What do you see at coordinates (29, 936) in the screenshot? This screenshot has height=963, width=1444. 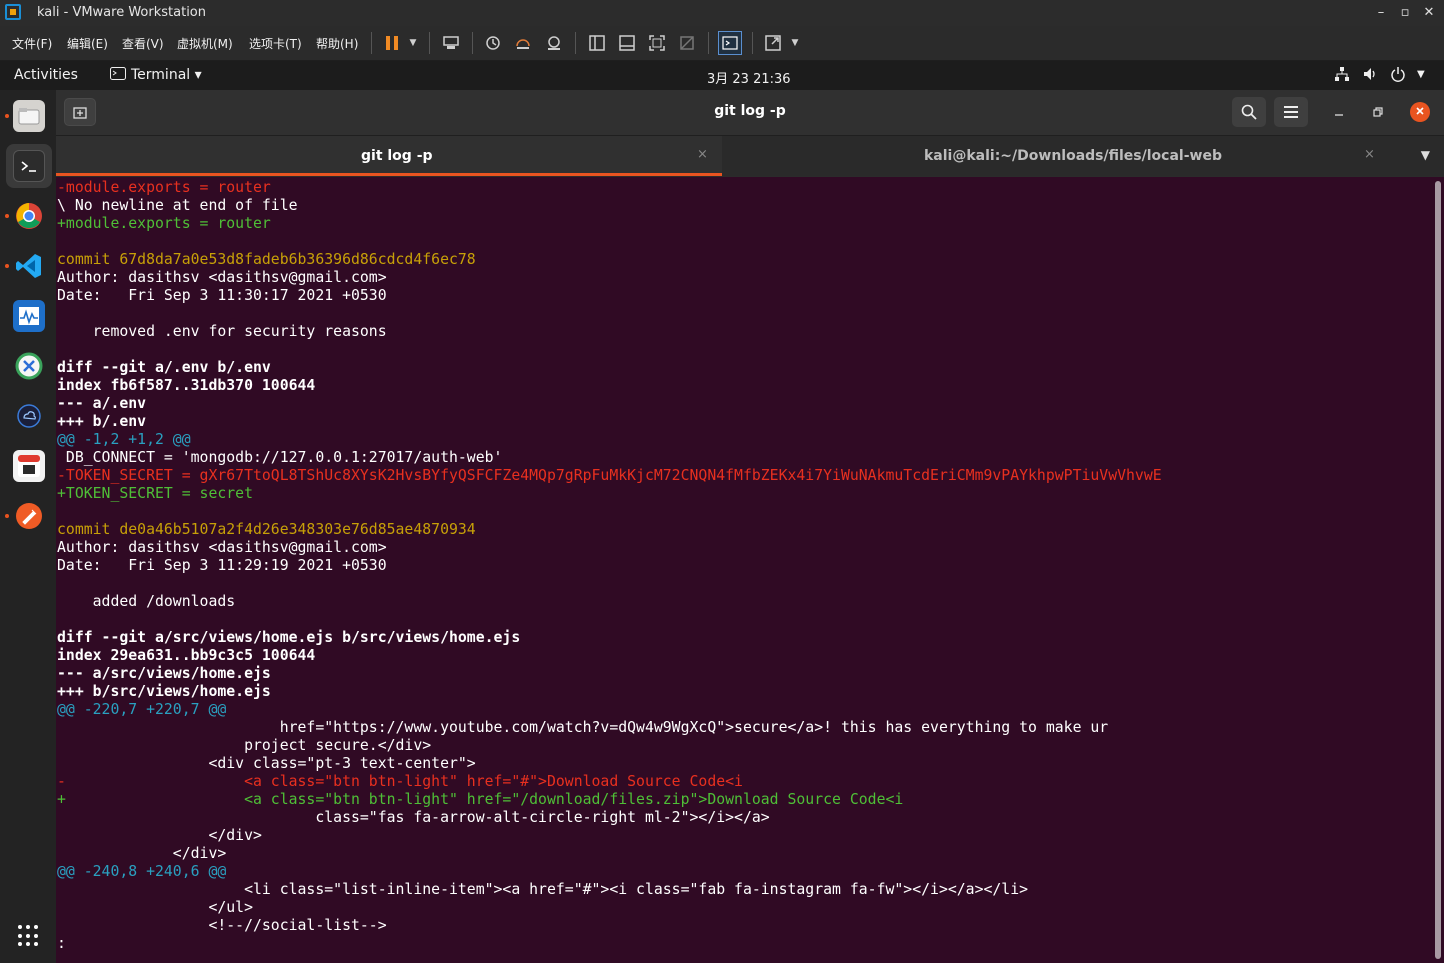 I see `show-applications-icon` at bounding box center [29, 936].